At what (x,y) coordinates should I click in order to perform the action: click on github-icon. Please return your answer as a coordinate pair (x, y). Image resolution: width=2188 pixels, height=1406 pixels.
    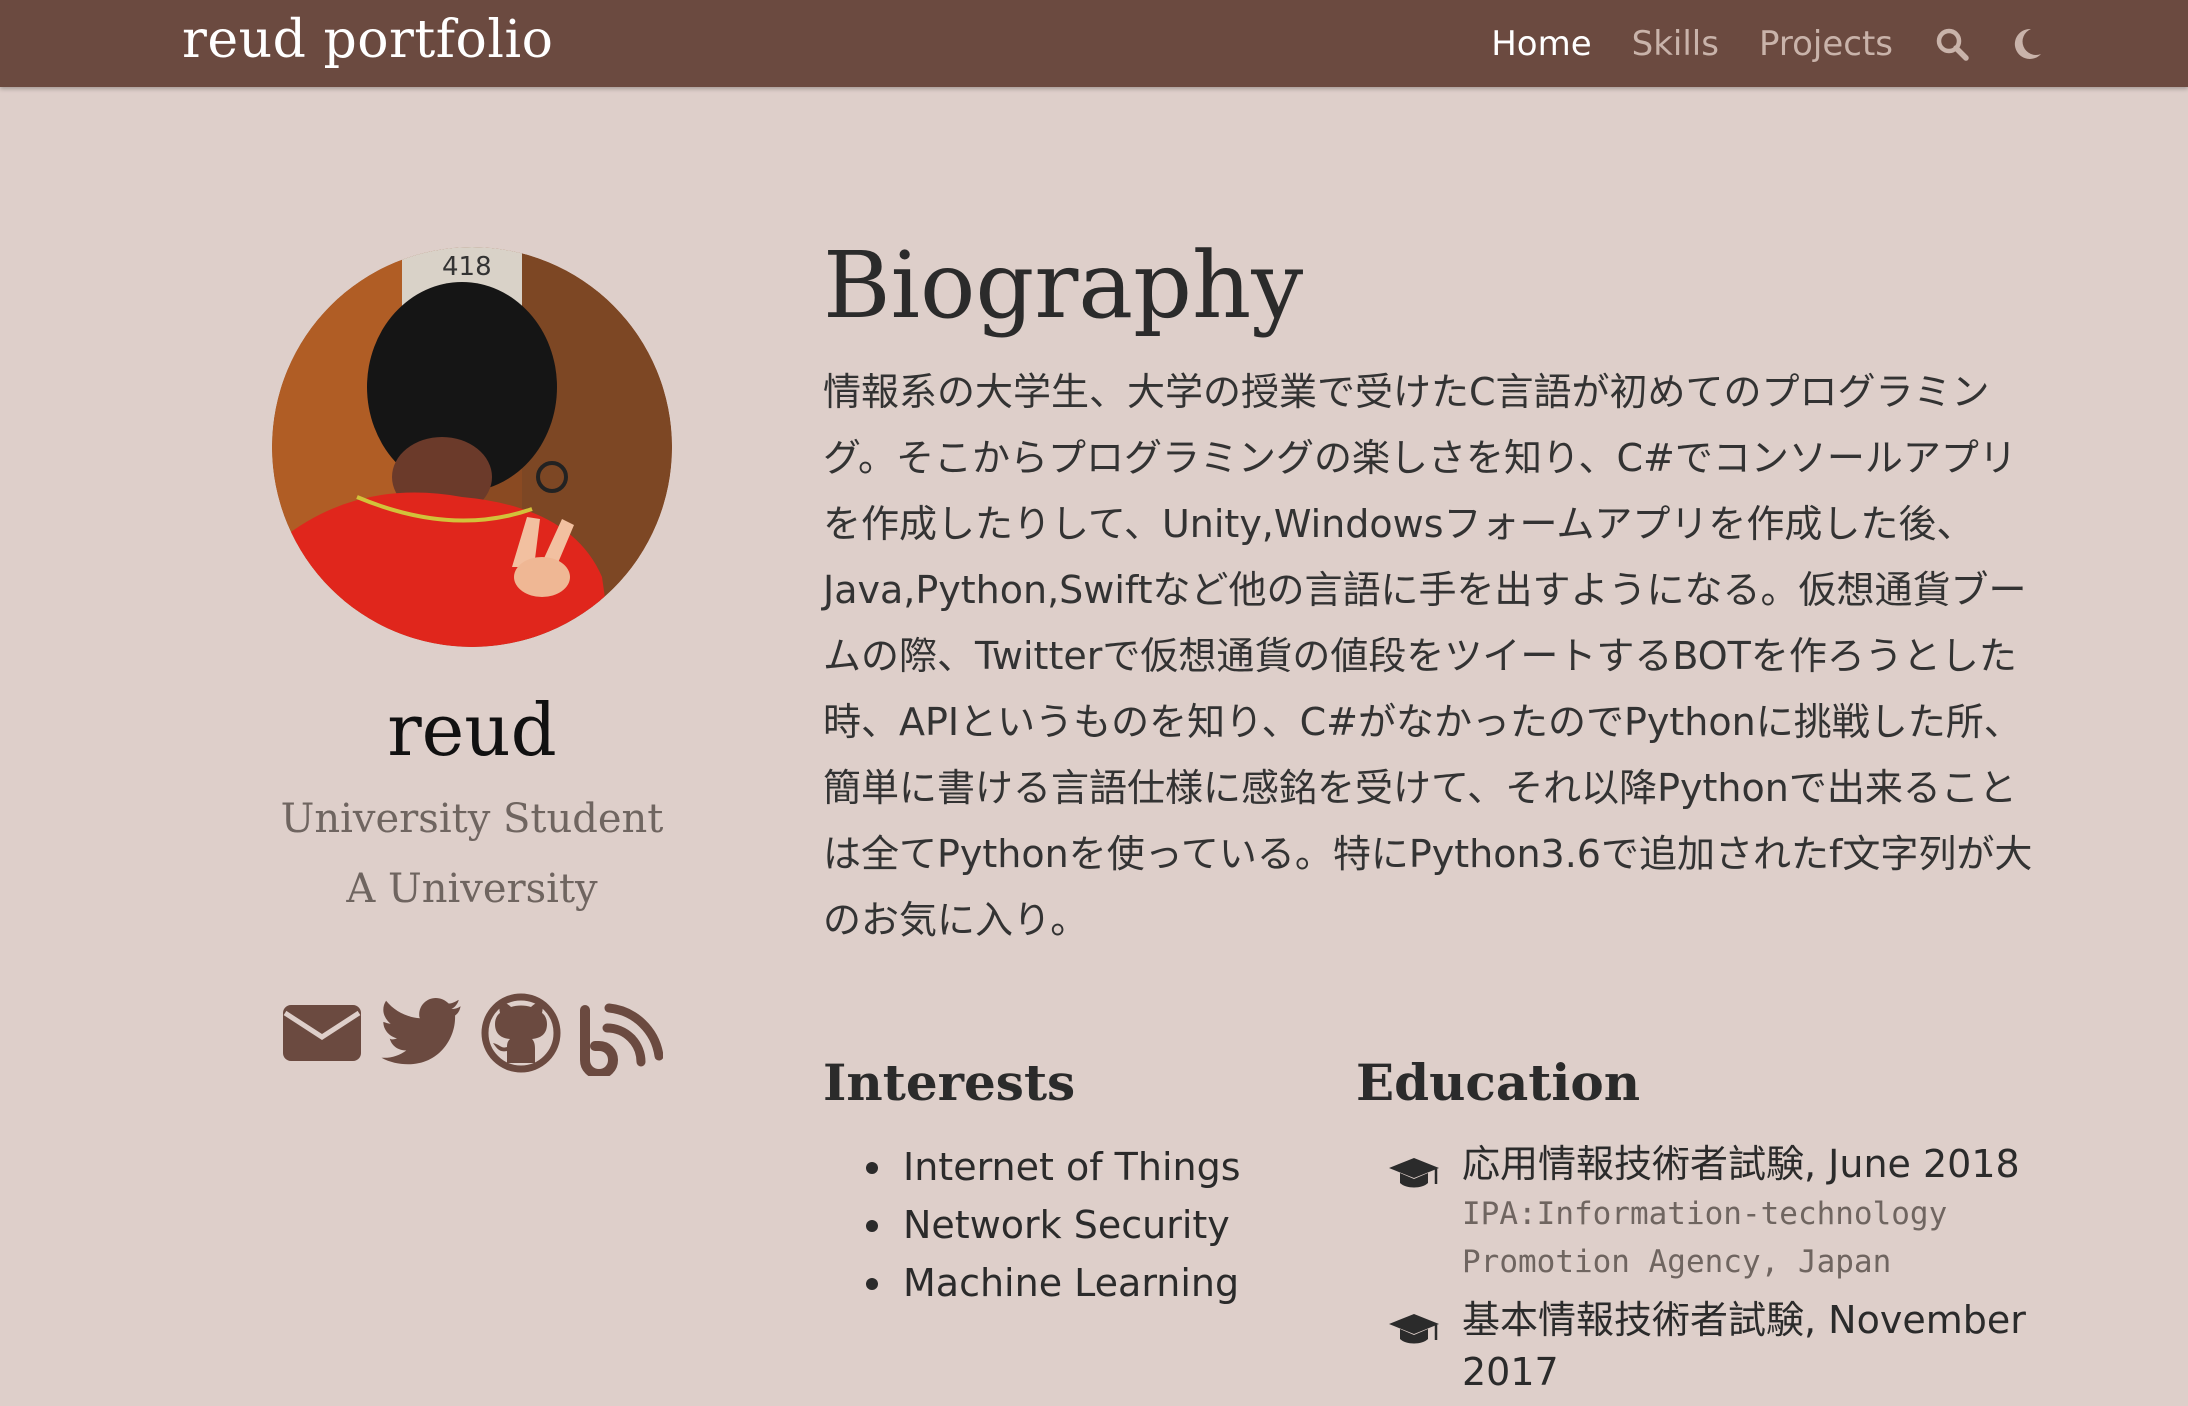
    Looking at the image, I should click on (521, 1033).